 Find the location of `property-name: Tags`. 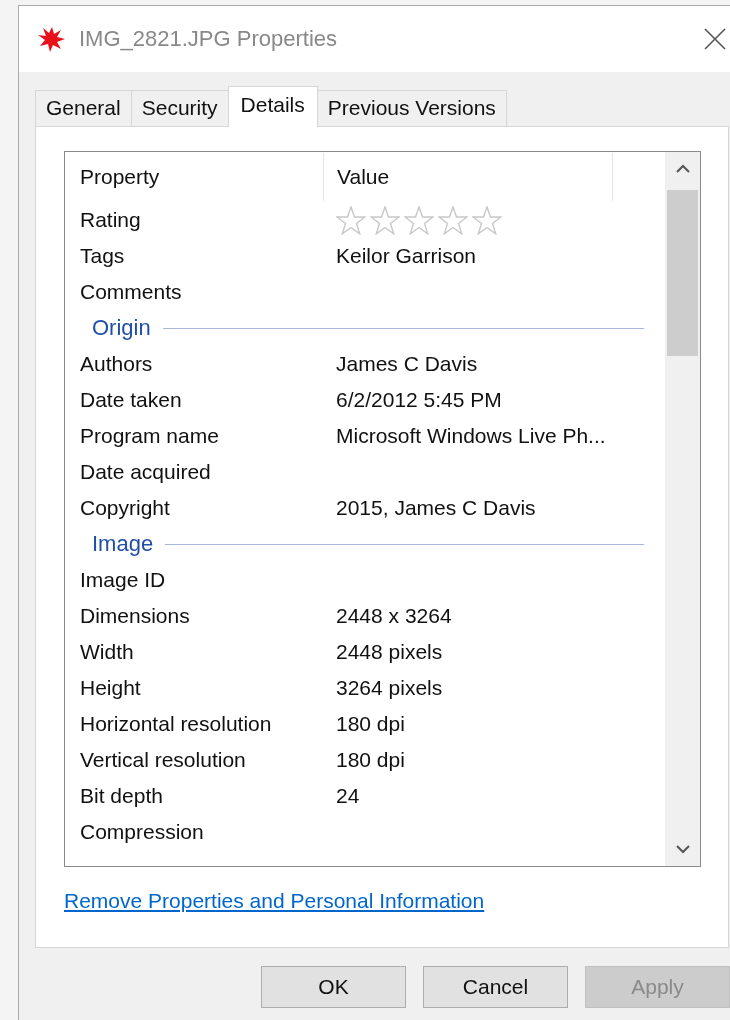

property-name: Tags is located at coordinates (103, 256).